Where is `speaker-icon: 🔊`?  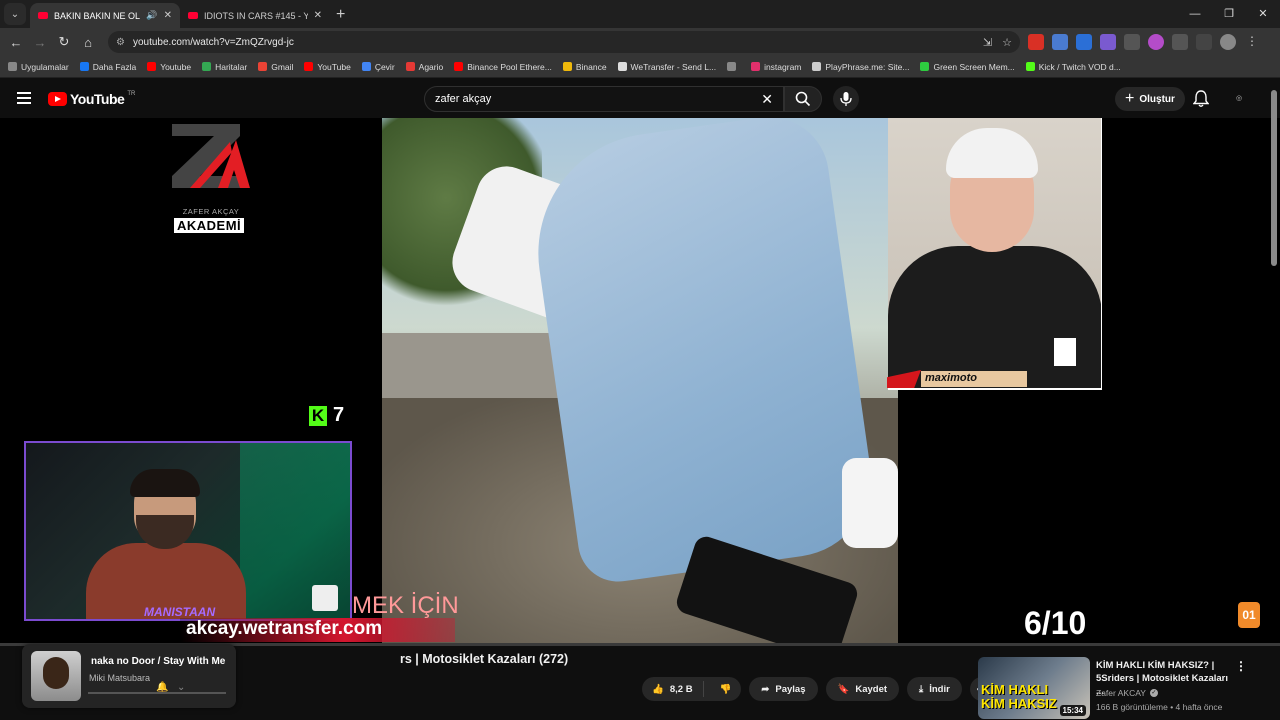
speaker-icon: 🔊 is located at coordinates (151, 15).